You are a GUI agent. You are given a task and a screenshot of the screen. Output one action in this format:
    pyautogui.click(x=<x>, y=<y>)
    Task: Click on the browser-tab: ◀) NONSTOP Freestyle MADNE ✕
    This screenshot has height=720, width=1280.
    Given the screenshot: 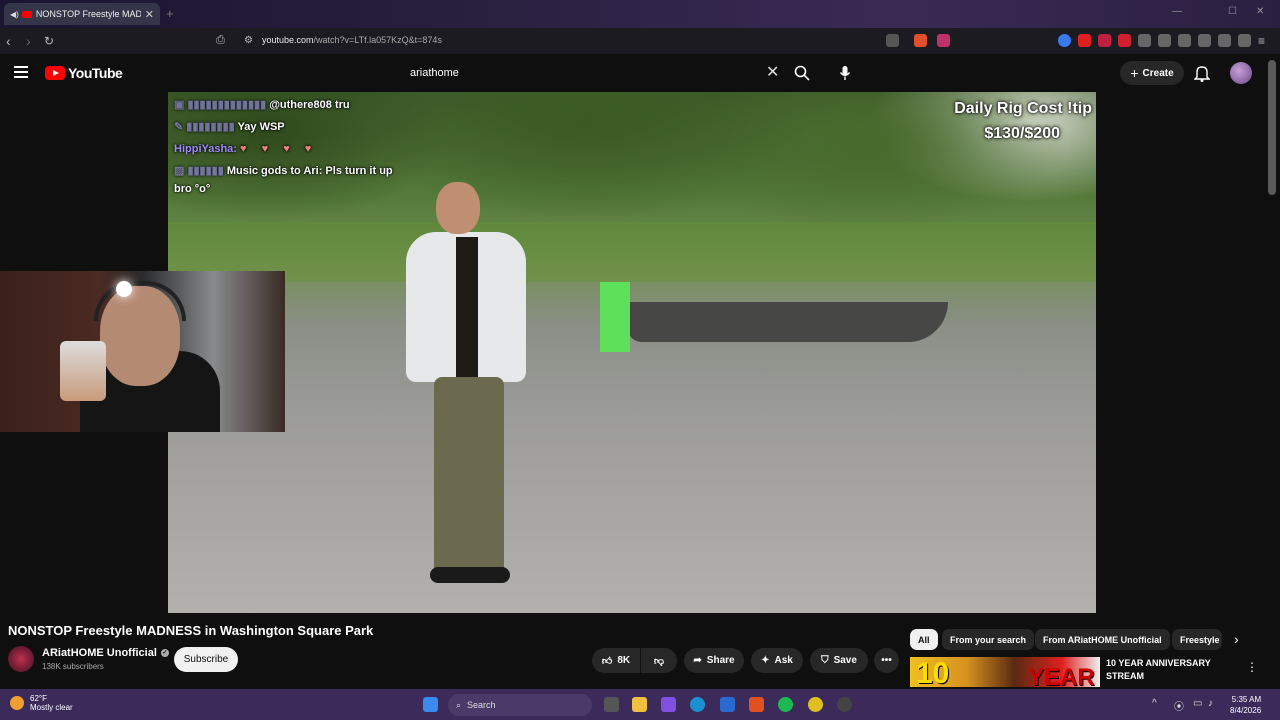 What is the action you would take?
    pyautogui.click(x=82, y=14)
    